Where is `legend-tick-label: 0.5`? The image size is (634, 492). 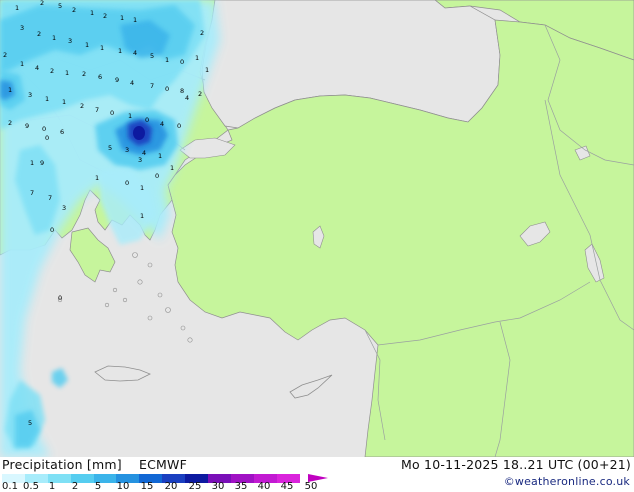
legend-tick-label: 0.5 is located at coordinates (31, 486).